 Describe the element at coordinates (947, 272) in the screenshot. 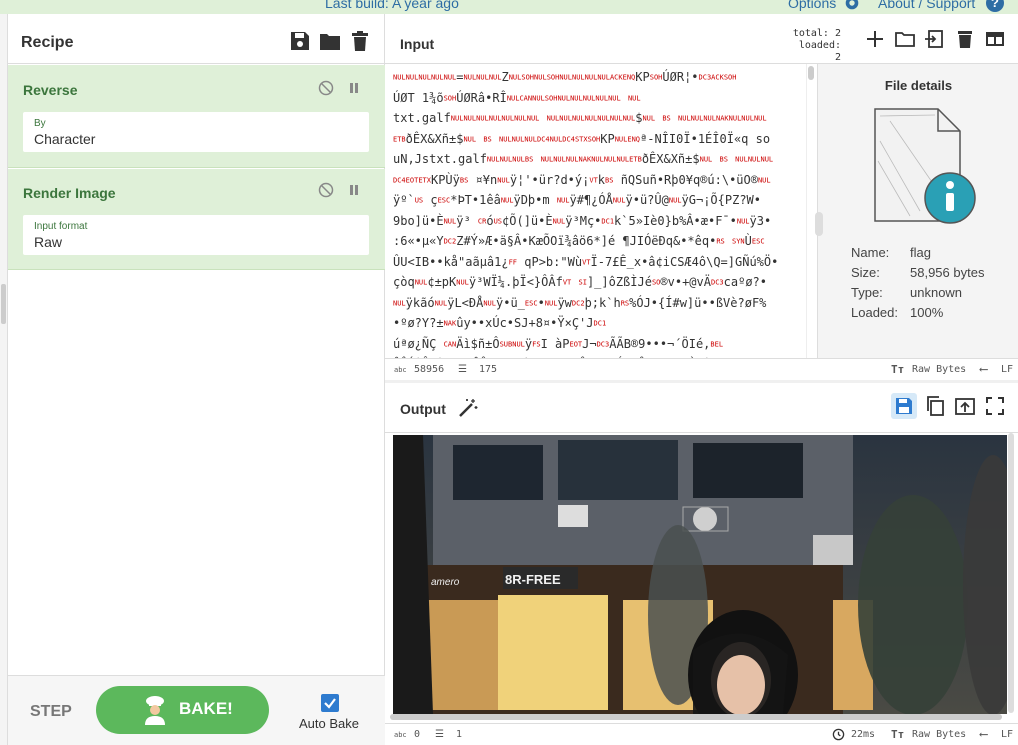

I see `file-size-value: 58,956 bytes` at that location.